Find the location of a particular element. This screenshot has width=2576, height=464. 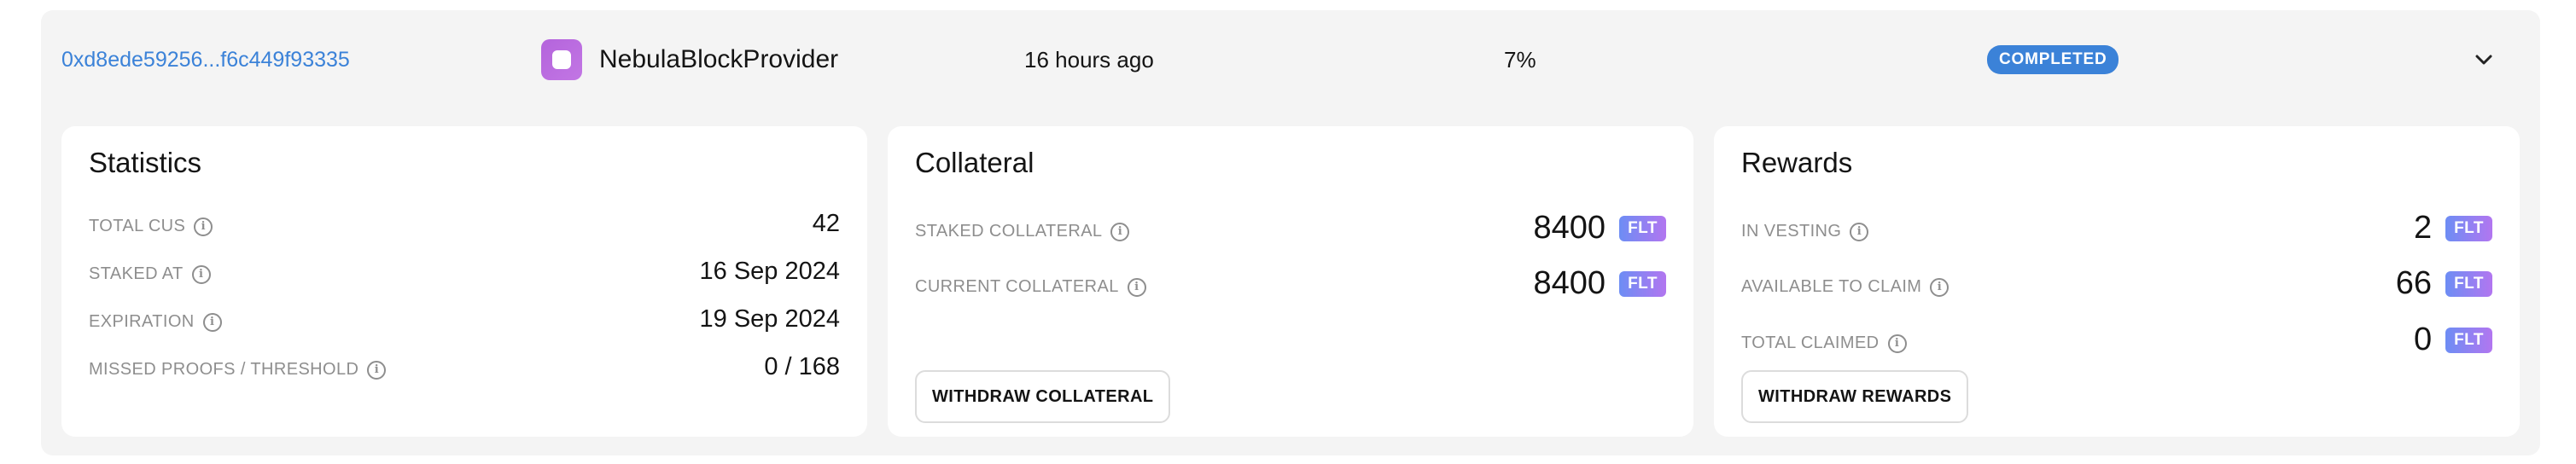

provider-avatar is located at coordinates (561, 59).